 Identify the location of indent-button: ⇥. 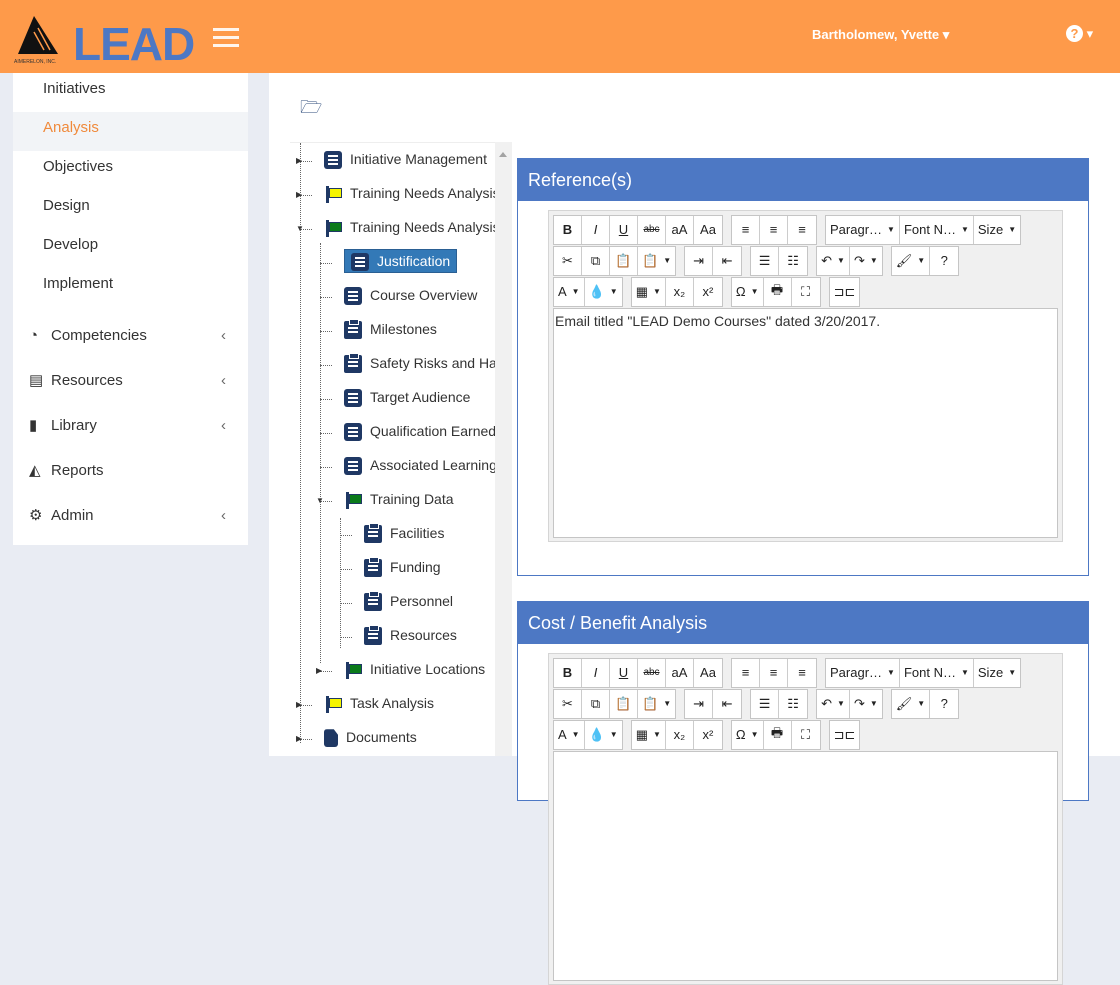
(699, 703).